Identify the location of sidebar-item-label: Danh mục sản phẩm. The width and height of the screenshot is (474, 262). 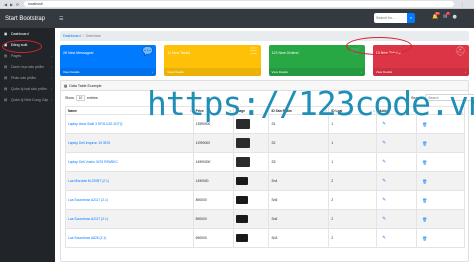
(28, 66).